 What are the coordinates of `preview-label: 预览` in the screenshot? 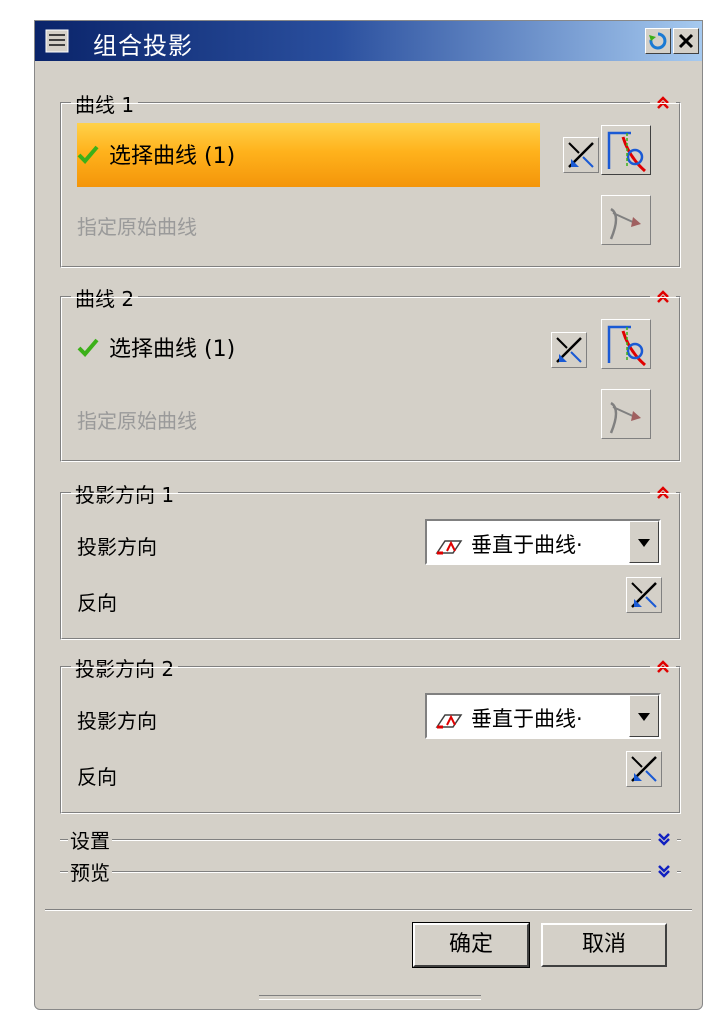 It's located at (90, 871).